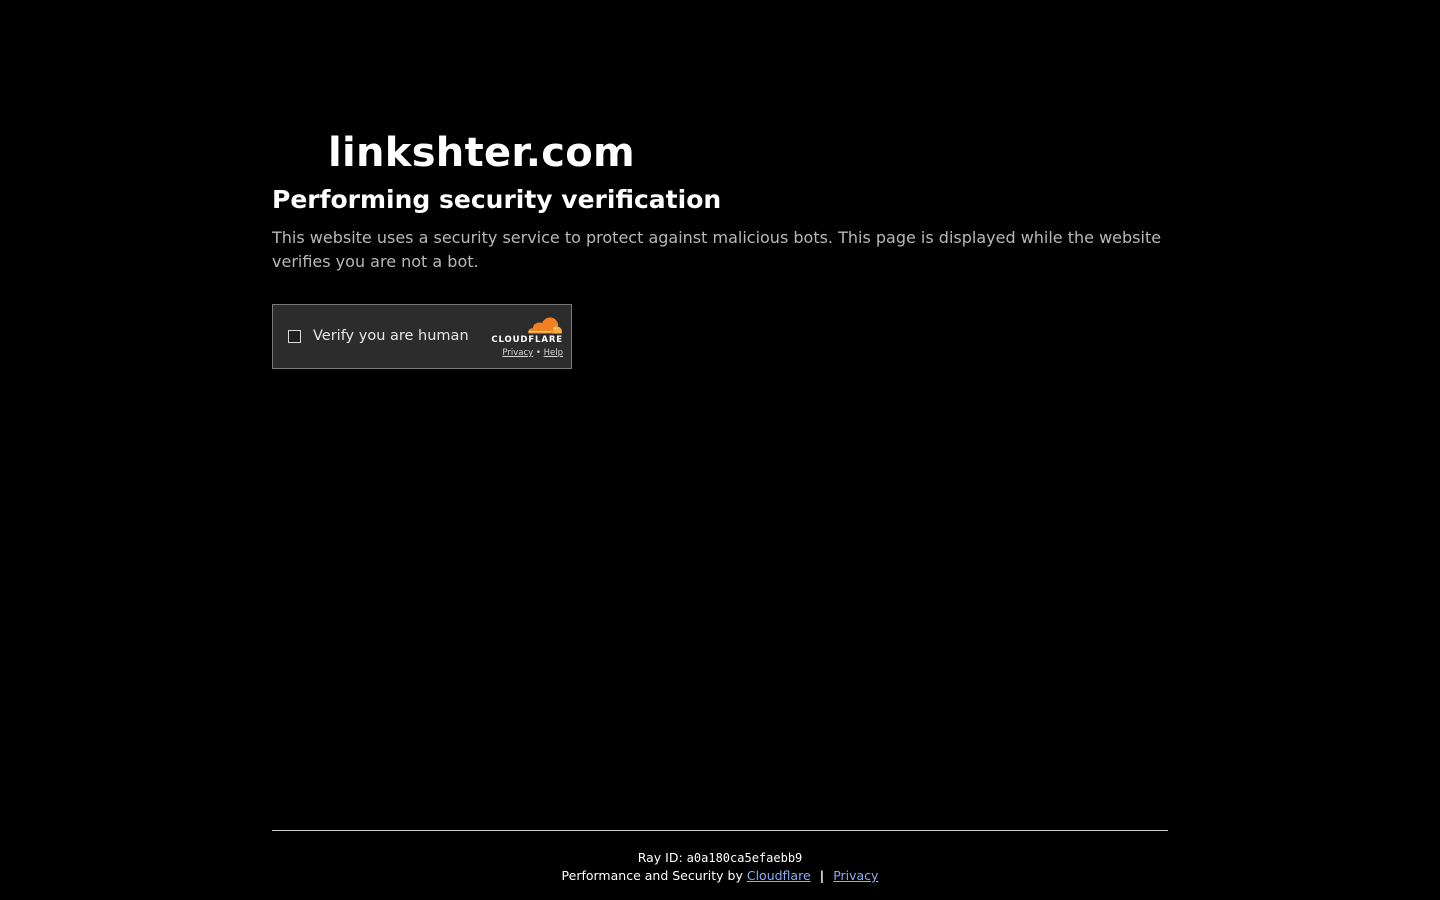 This screenshot has width=1440, height=900. What do you see at coordinates (391, 336) in the screenshot?
I see `verify-label: Verify you are human` at bounding box center [391, 336].